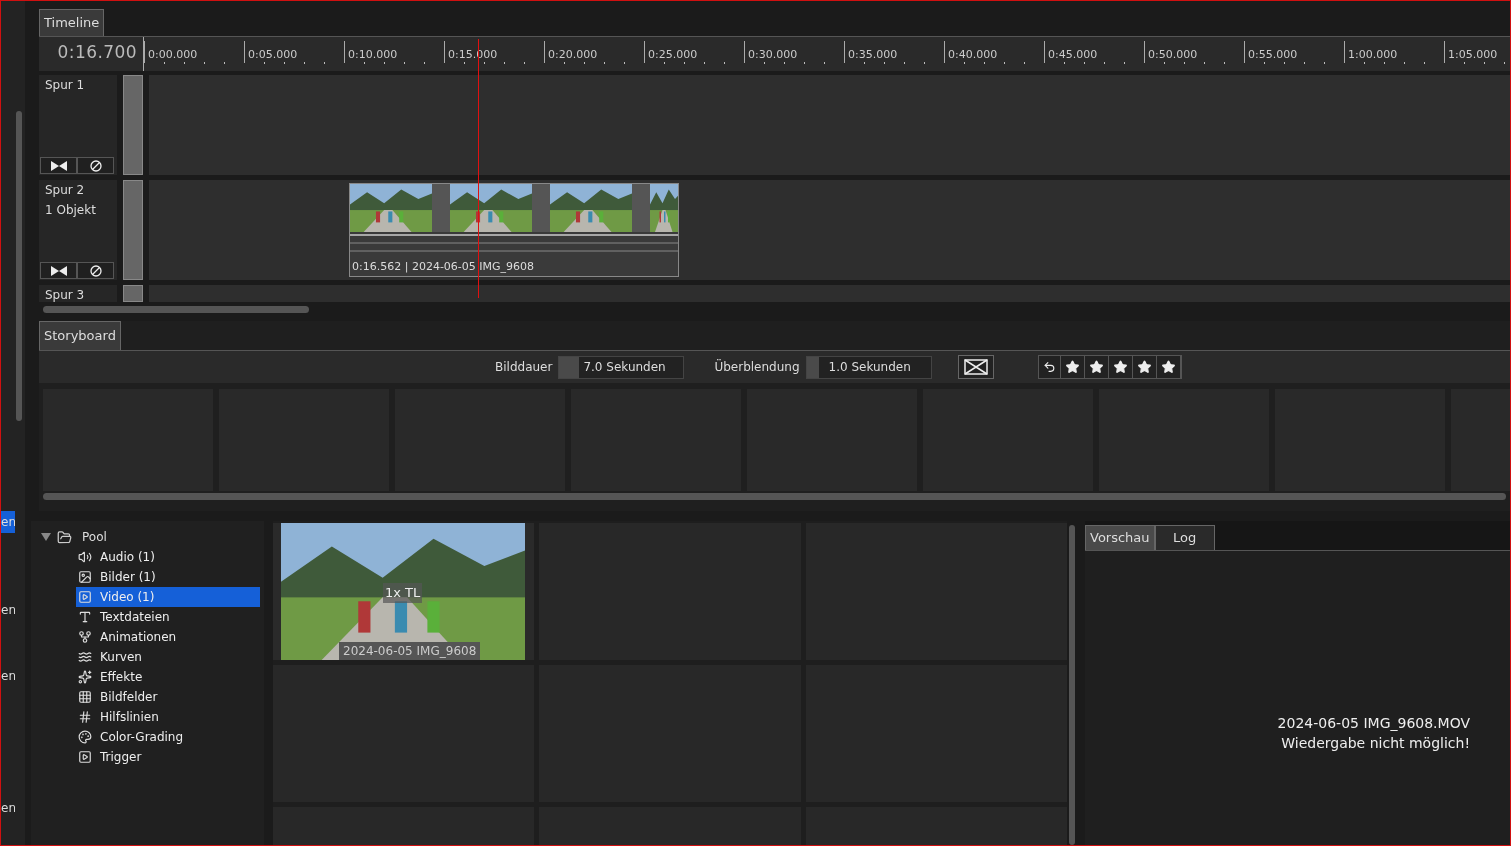 The height and width of the screenshot is (846, 1511). What do you see at coordinates (168, 717) in the screenshot?
I see `tree-item: Hilfslinien` at bounding box center [168, 717].